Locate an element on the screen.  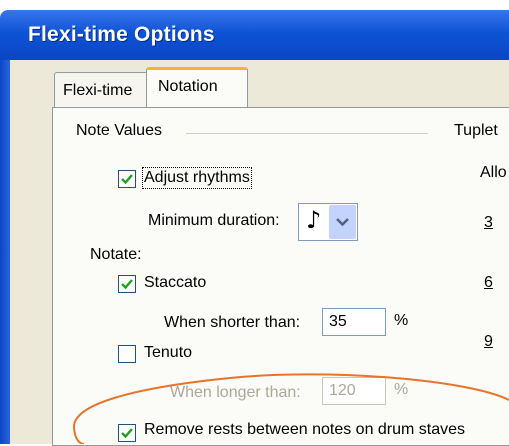
tab-flexi-time: Flexi-time is located at coordinates (101, 89).